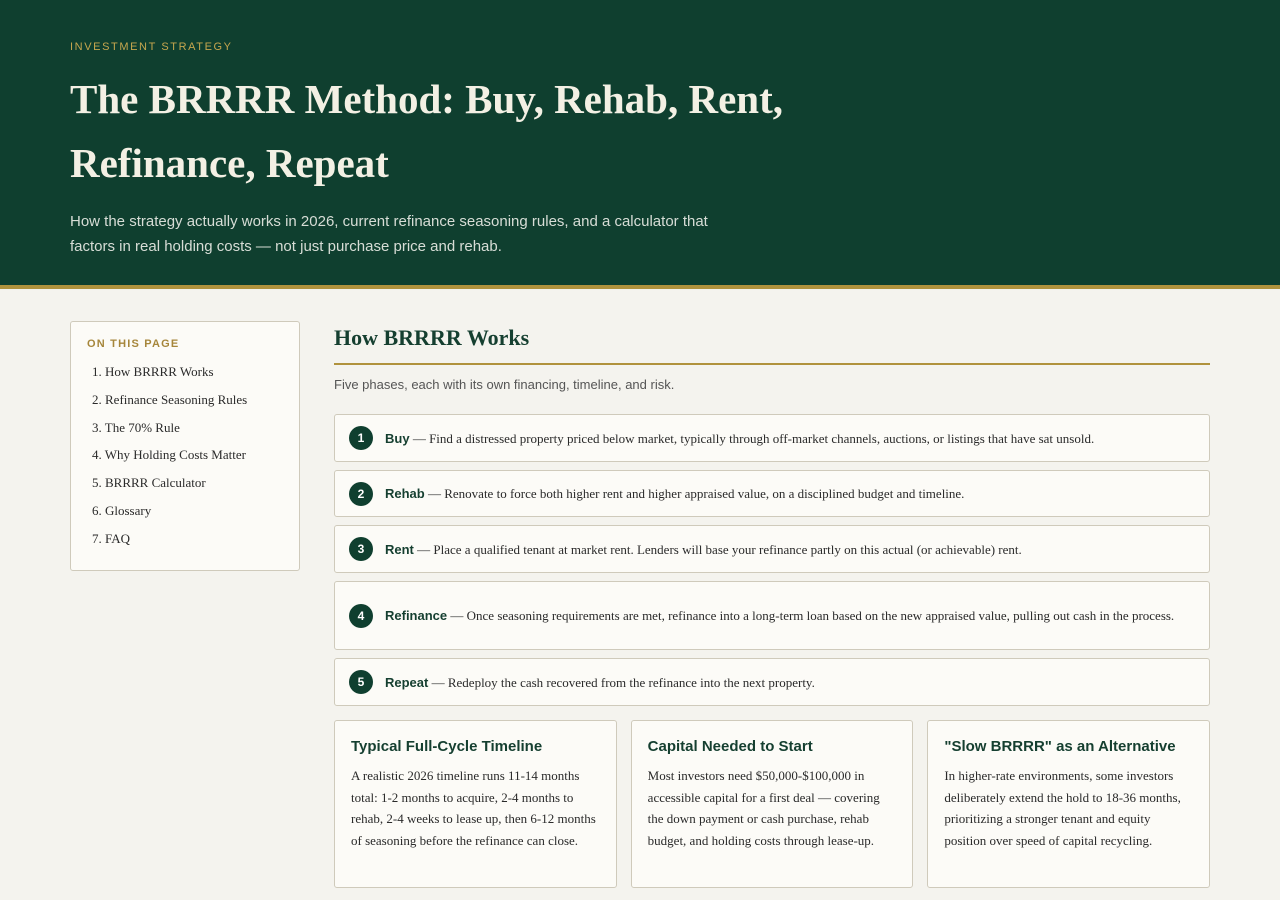 This screenshot has height=900, width=1280. I want to click on step-term: Repeat, so click(407, 682).